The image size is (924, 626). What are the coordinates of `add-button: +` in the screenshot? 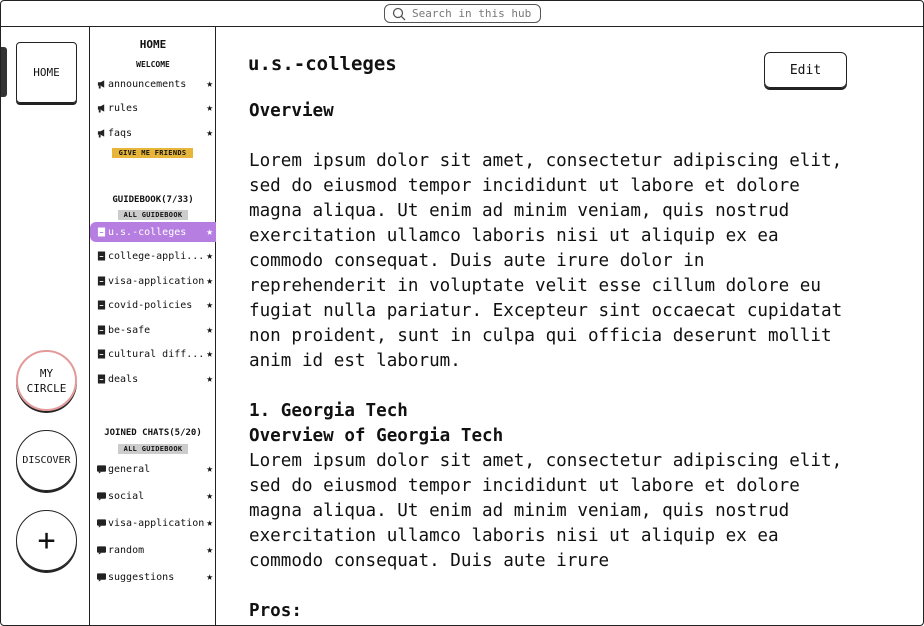 It's located at (46, 540).